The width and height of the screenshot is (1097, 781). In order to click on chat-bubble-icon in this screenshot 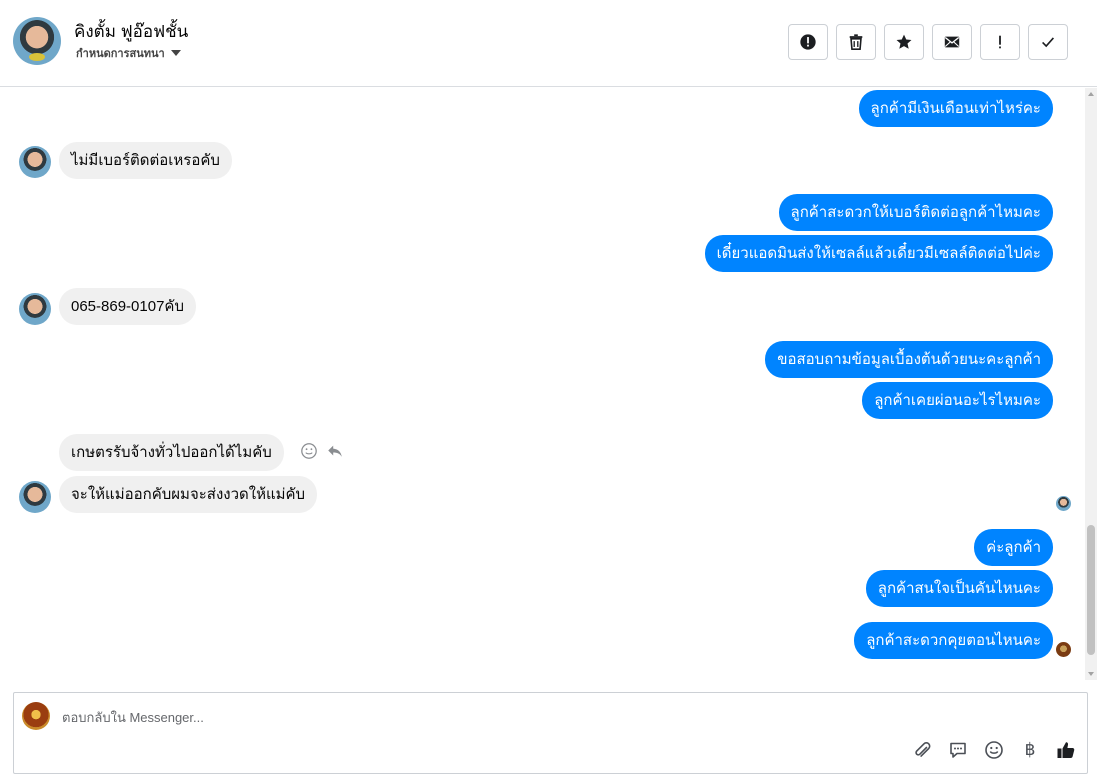, I will do `click(958, 750)`.